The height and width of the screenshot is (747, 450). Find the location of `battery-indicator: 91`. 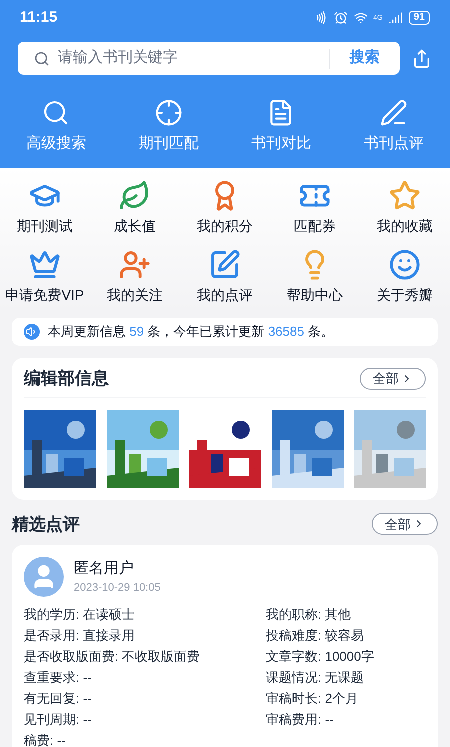

battery-indicator: 91 is located at coordinates (419, 18).